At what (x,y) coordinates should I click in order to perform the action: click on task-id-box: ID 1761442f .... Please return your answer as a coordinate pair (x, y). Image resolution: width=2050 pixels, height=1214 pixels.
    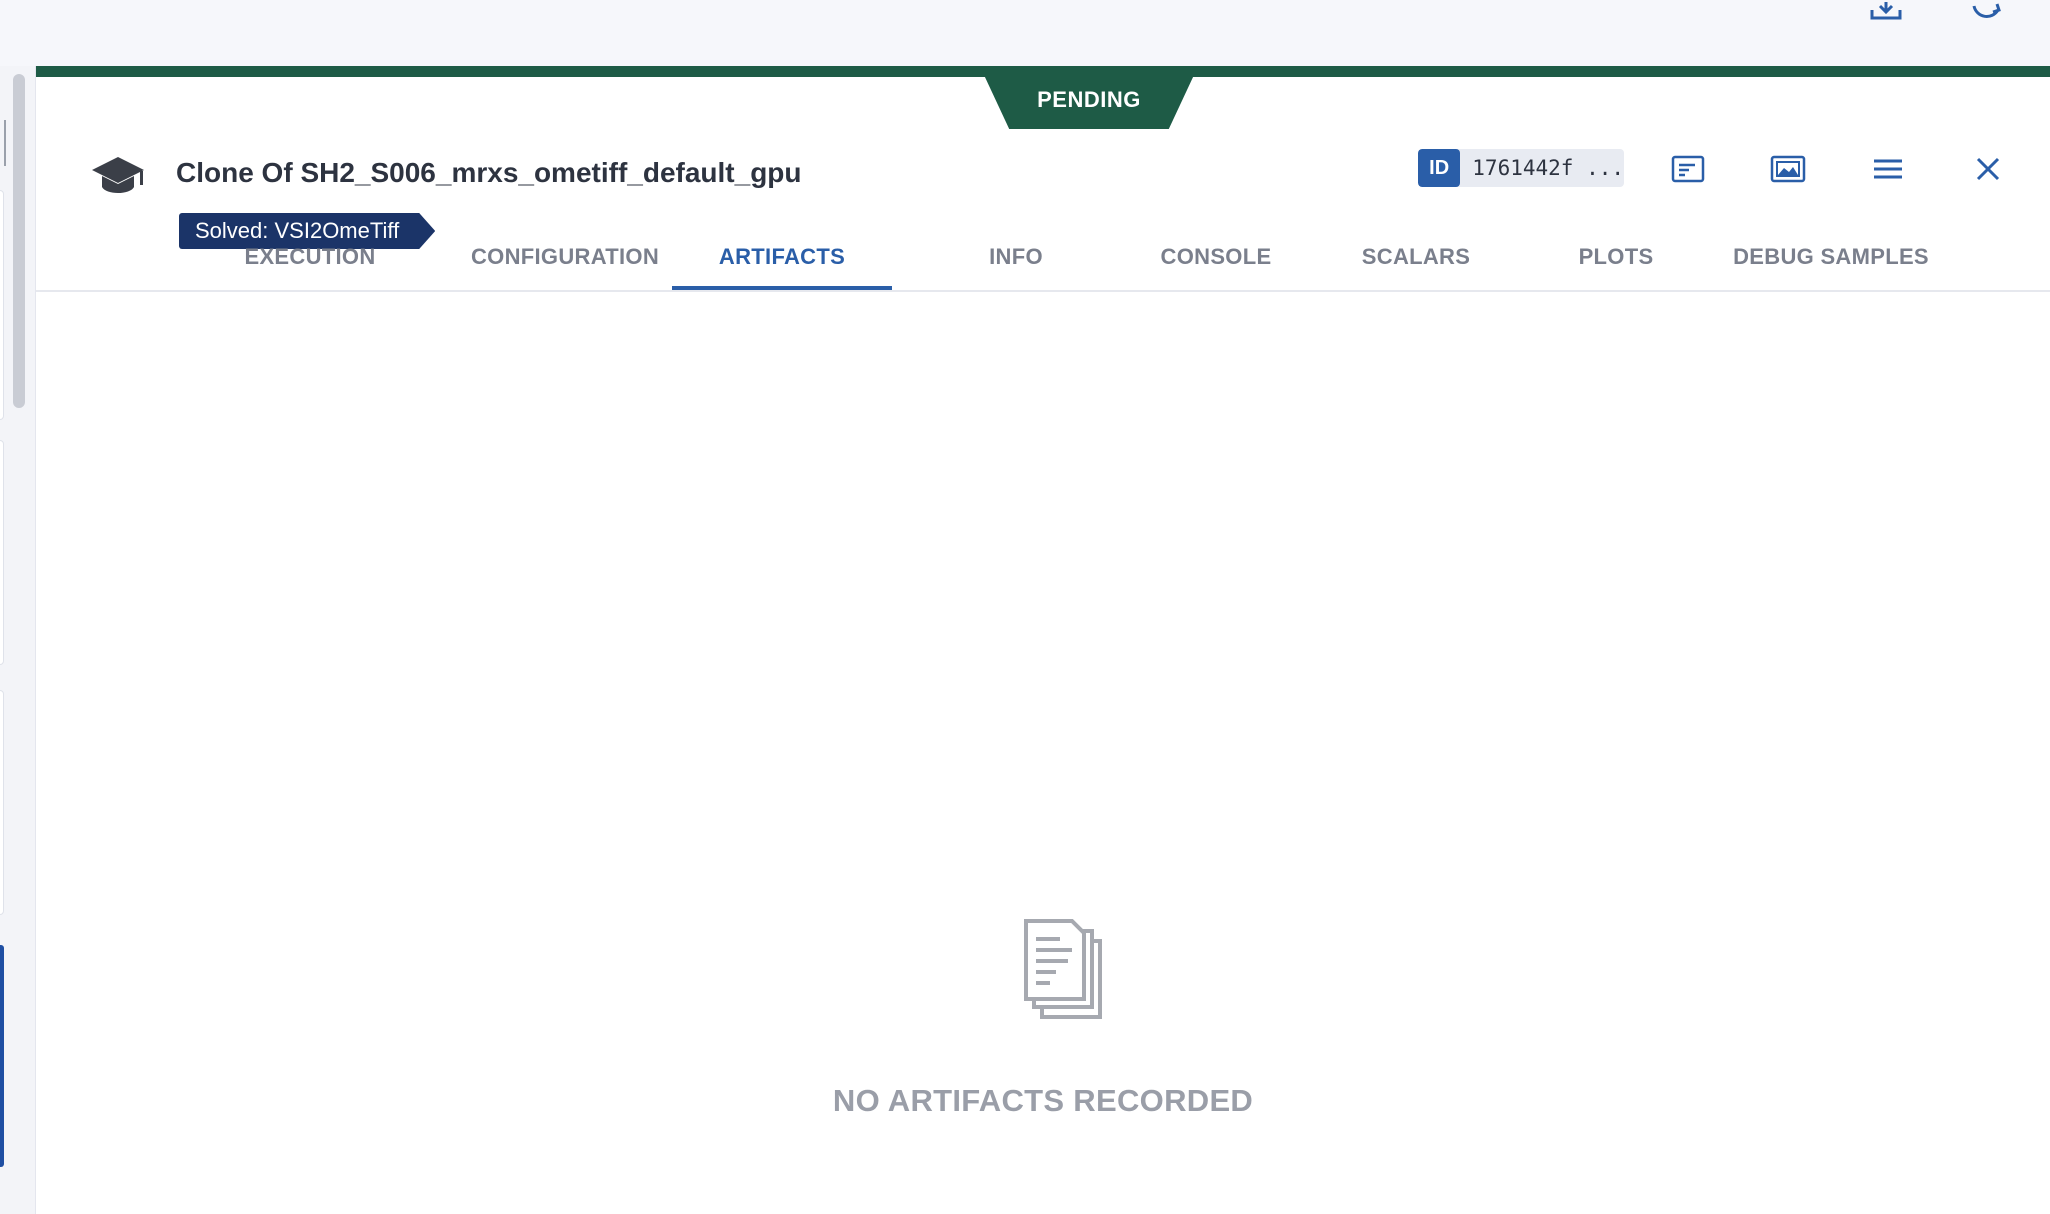
    Looking at the image, I should click on (1521, 168).